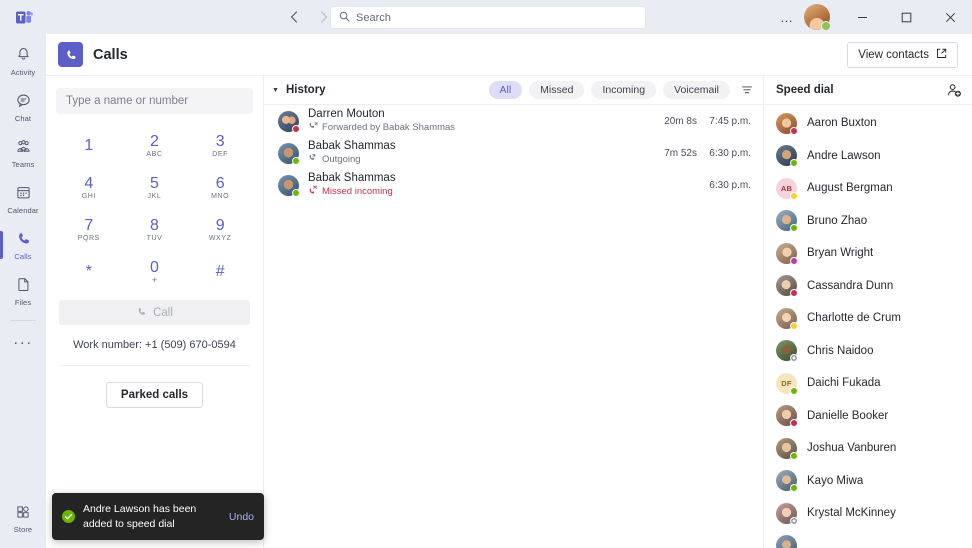 This screenshot has width=972, height=548. Describe the element at coordinates (902, 54) in the screenshot. I see `view-contacts-button: View contacts` at that location.